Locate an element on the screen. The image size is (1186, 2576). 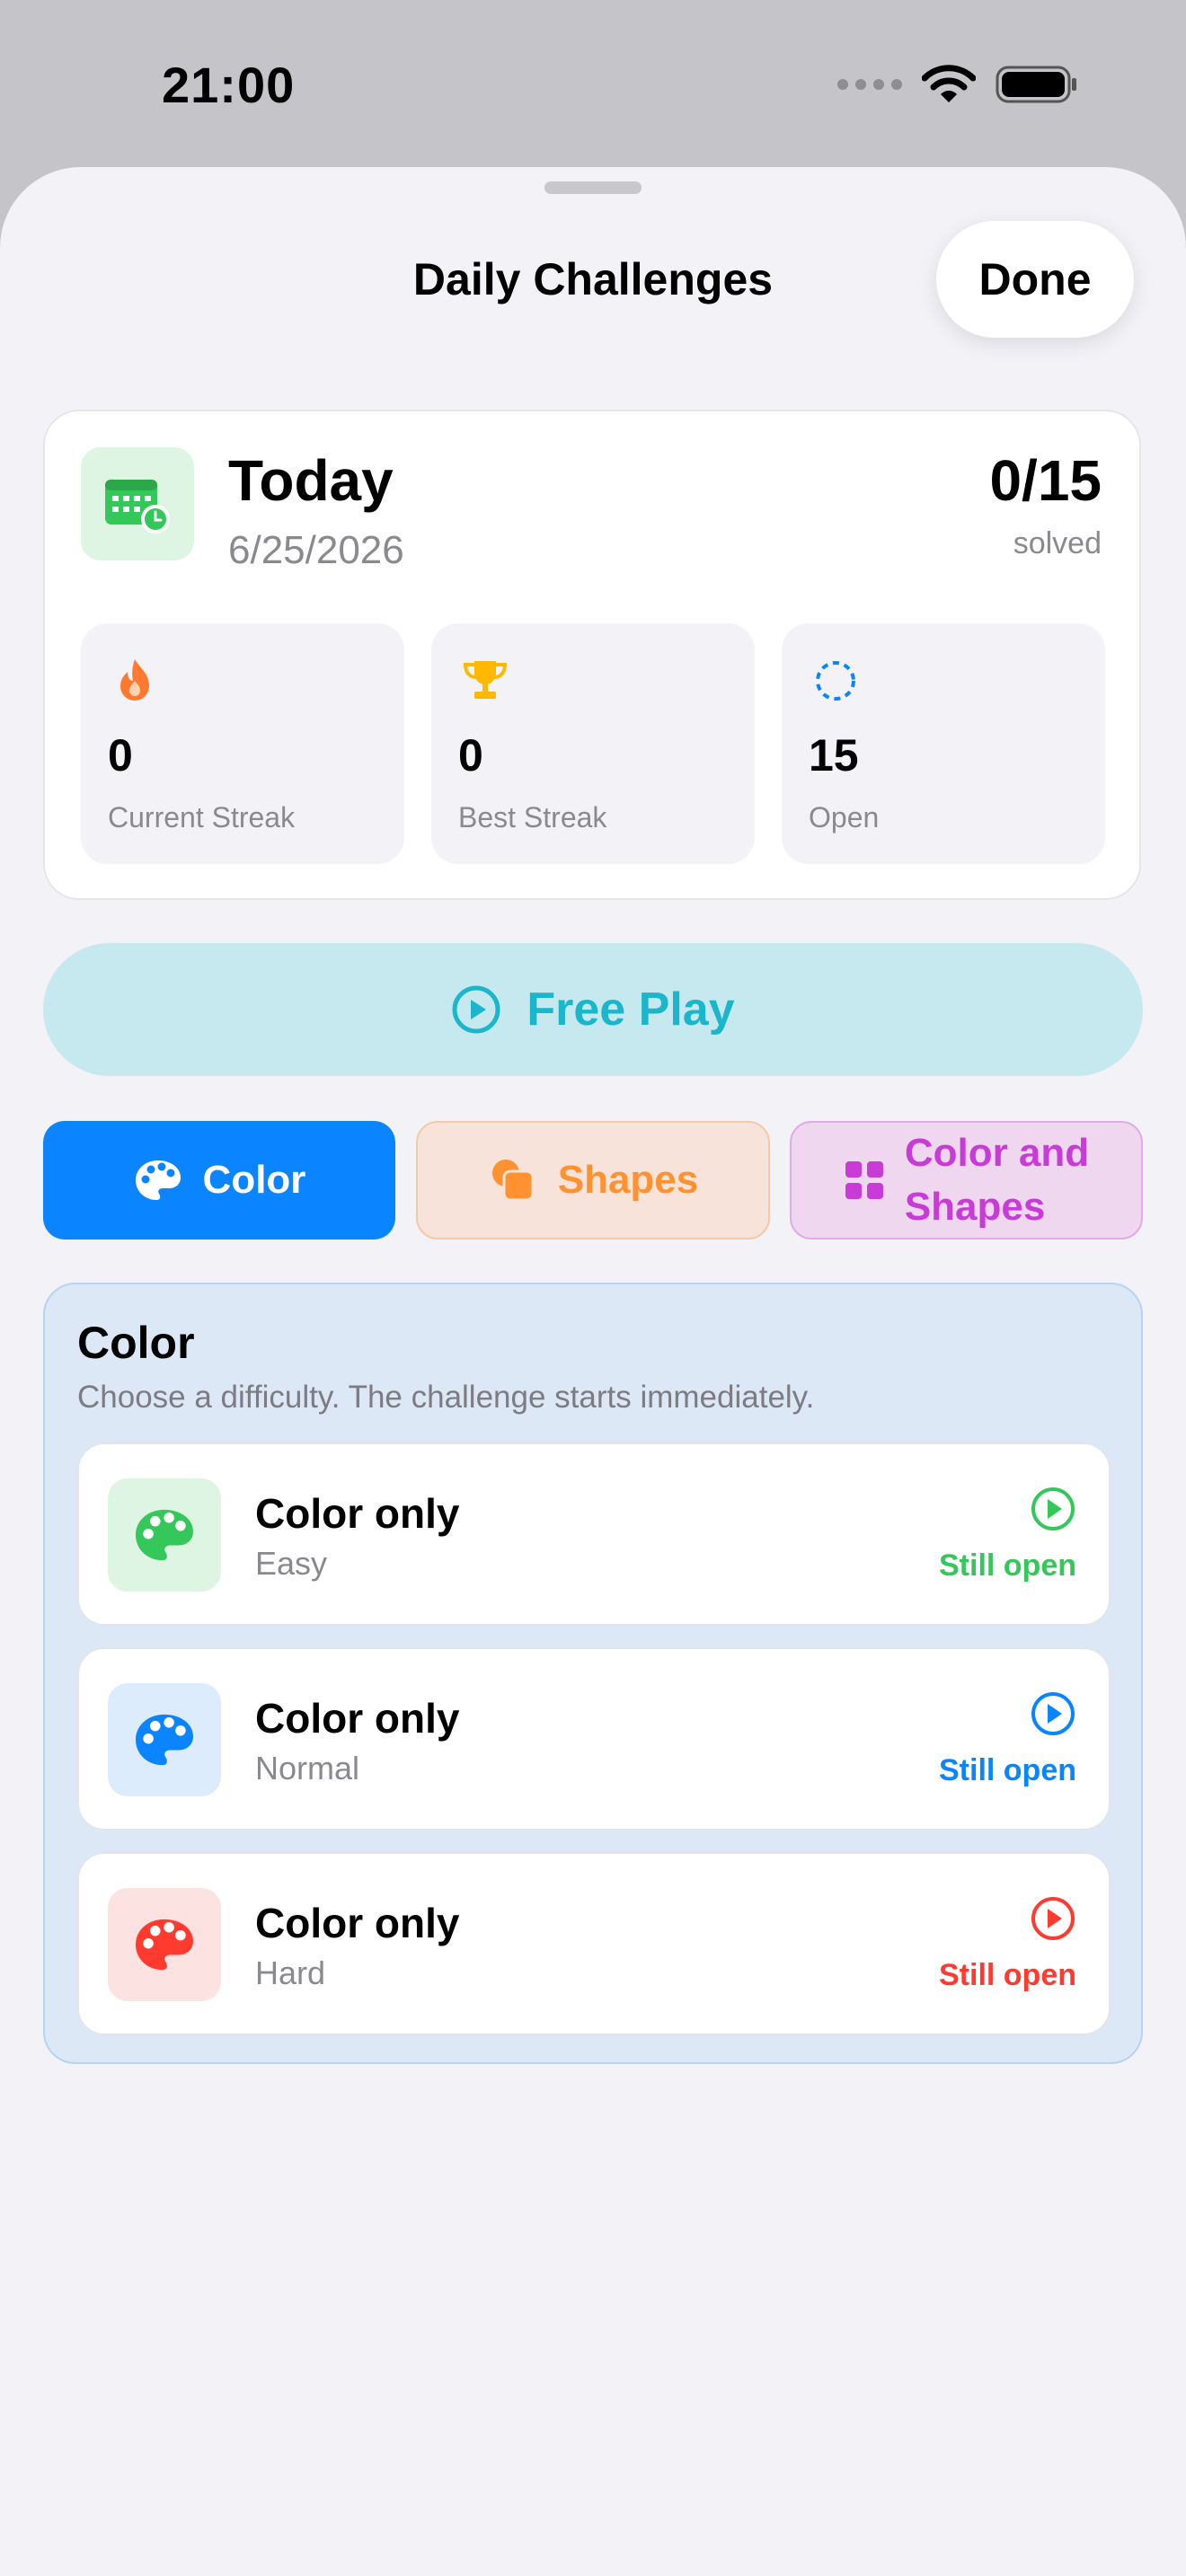
open-value: 15 is located at coordinates (834, 755).